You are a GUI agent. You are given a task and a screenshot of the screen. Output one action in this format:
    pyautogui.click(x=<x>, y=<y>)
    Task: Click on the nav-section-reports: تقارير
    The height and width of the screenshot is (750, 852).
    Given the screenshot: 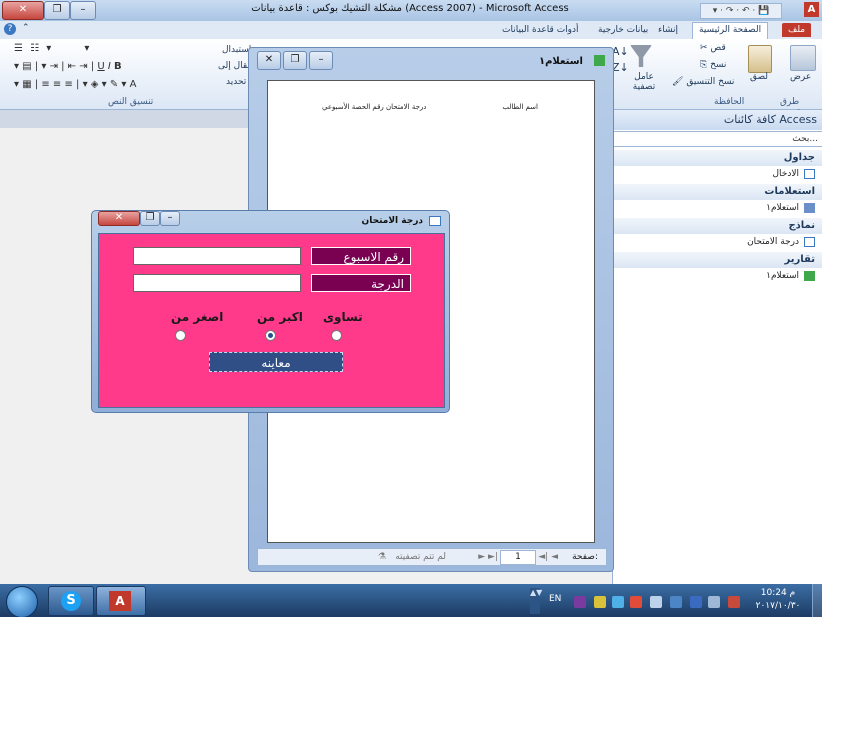 What is the action you would take?
    pyautogui.click(x=717, y=260)
    